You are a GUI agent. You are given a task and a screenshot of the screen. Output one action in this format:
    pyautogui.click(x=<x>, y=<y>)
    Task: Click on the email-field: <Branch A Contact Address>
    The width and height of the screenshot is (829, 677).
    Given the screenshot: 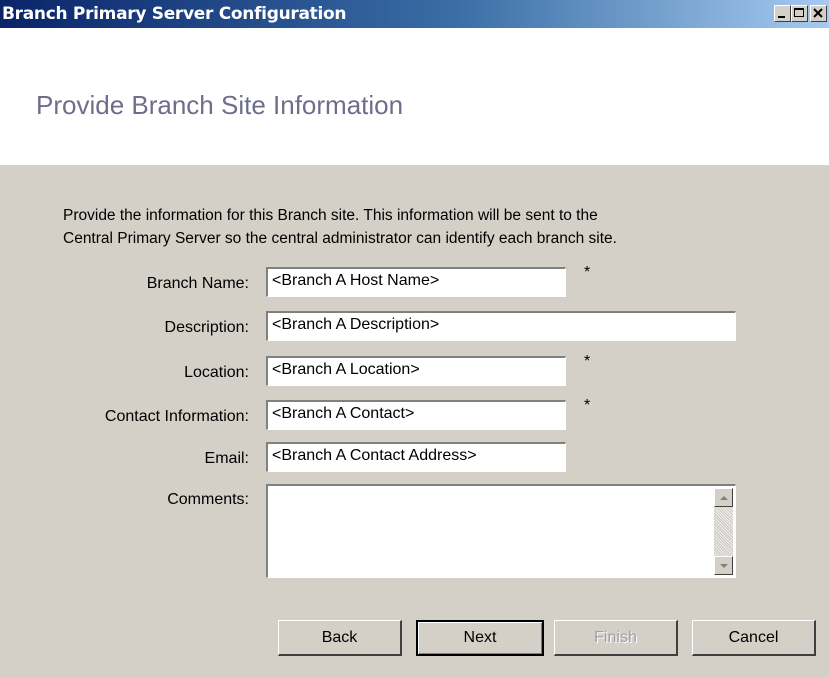 What is the action you would take?
    pyautogui.click(x=416, y=457)
    